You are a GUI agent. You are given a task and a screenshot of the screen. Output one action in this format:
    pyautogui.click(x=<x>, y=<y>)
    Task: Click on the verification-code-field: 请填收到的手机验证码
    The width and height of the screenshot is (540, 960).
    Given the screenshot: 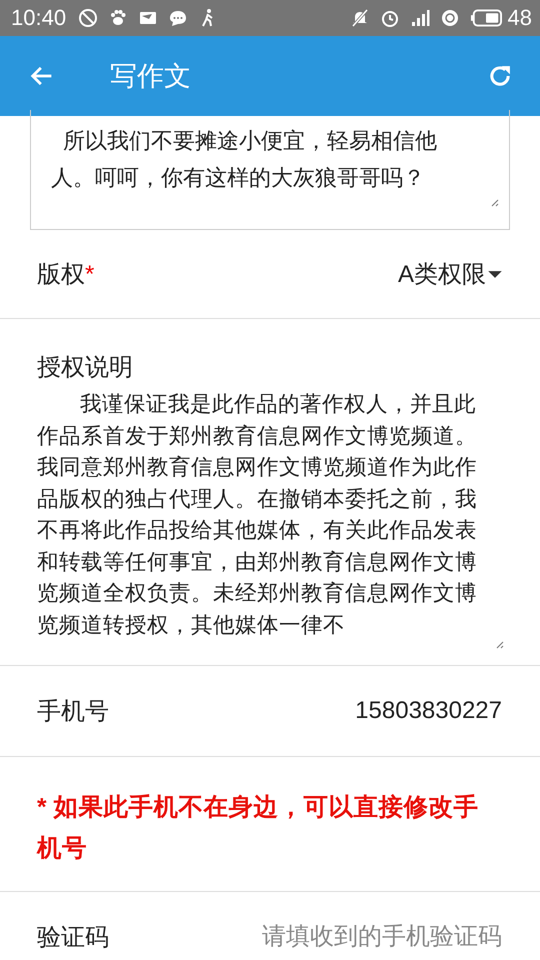 What is the action you would take?
    pyautogui.click(x=352, y=937)
    